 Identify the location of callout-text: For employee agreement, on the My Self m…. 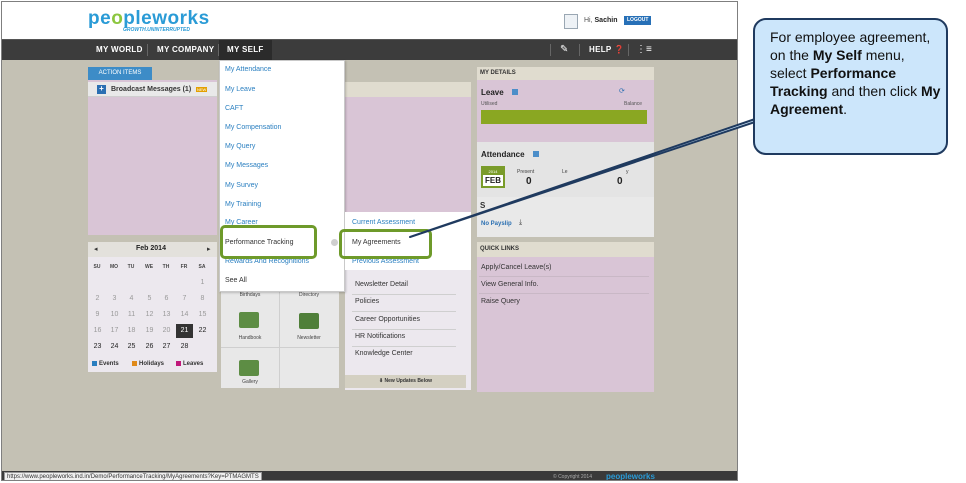
(856, 73).